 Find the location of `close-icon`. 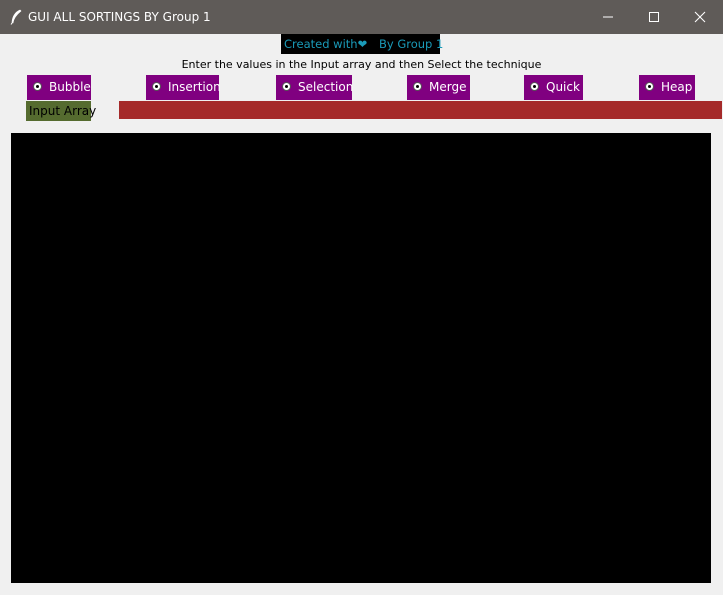

close-icon is located at coordinates (700, 17).